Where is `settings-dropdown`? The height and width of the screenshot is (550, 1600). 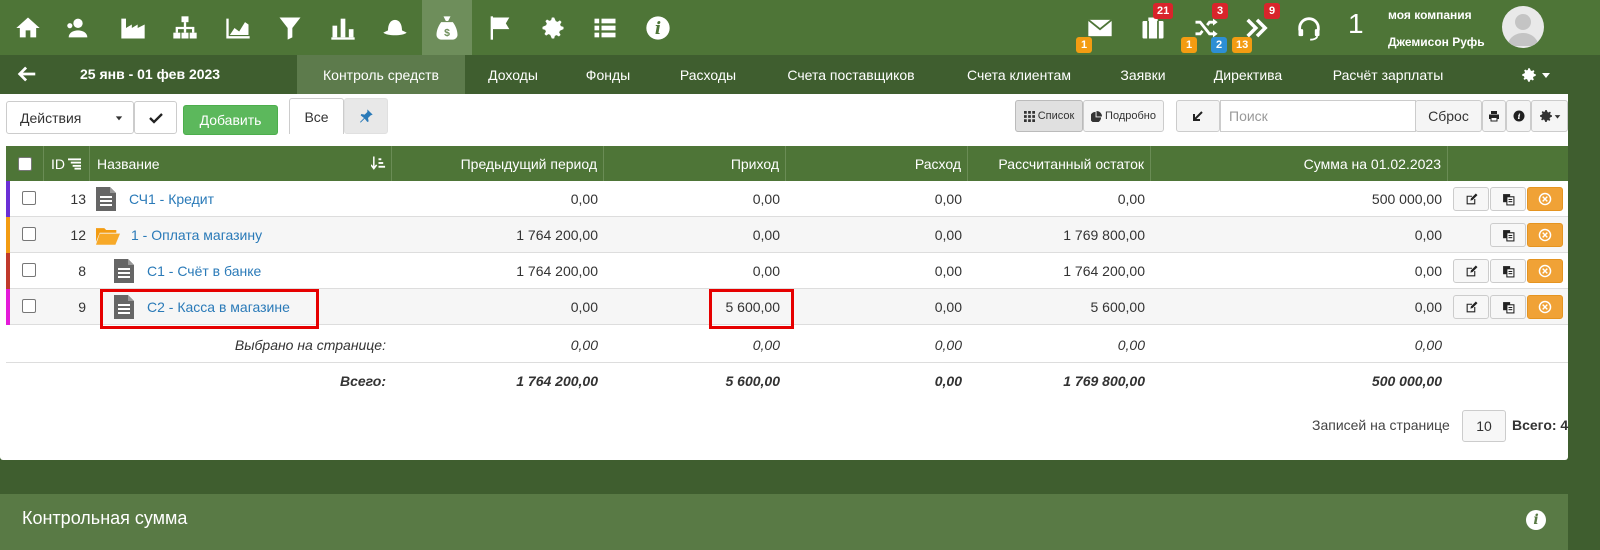
settings-dropdown is located at coordinates (1538, 75).